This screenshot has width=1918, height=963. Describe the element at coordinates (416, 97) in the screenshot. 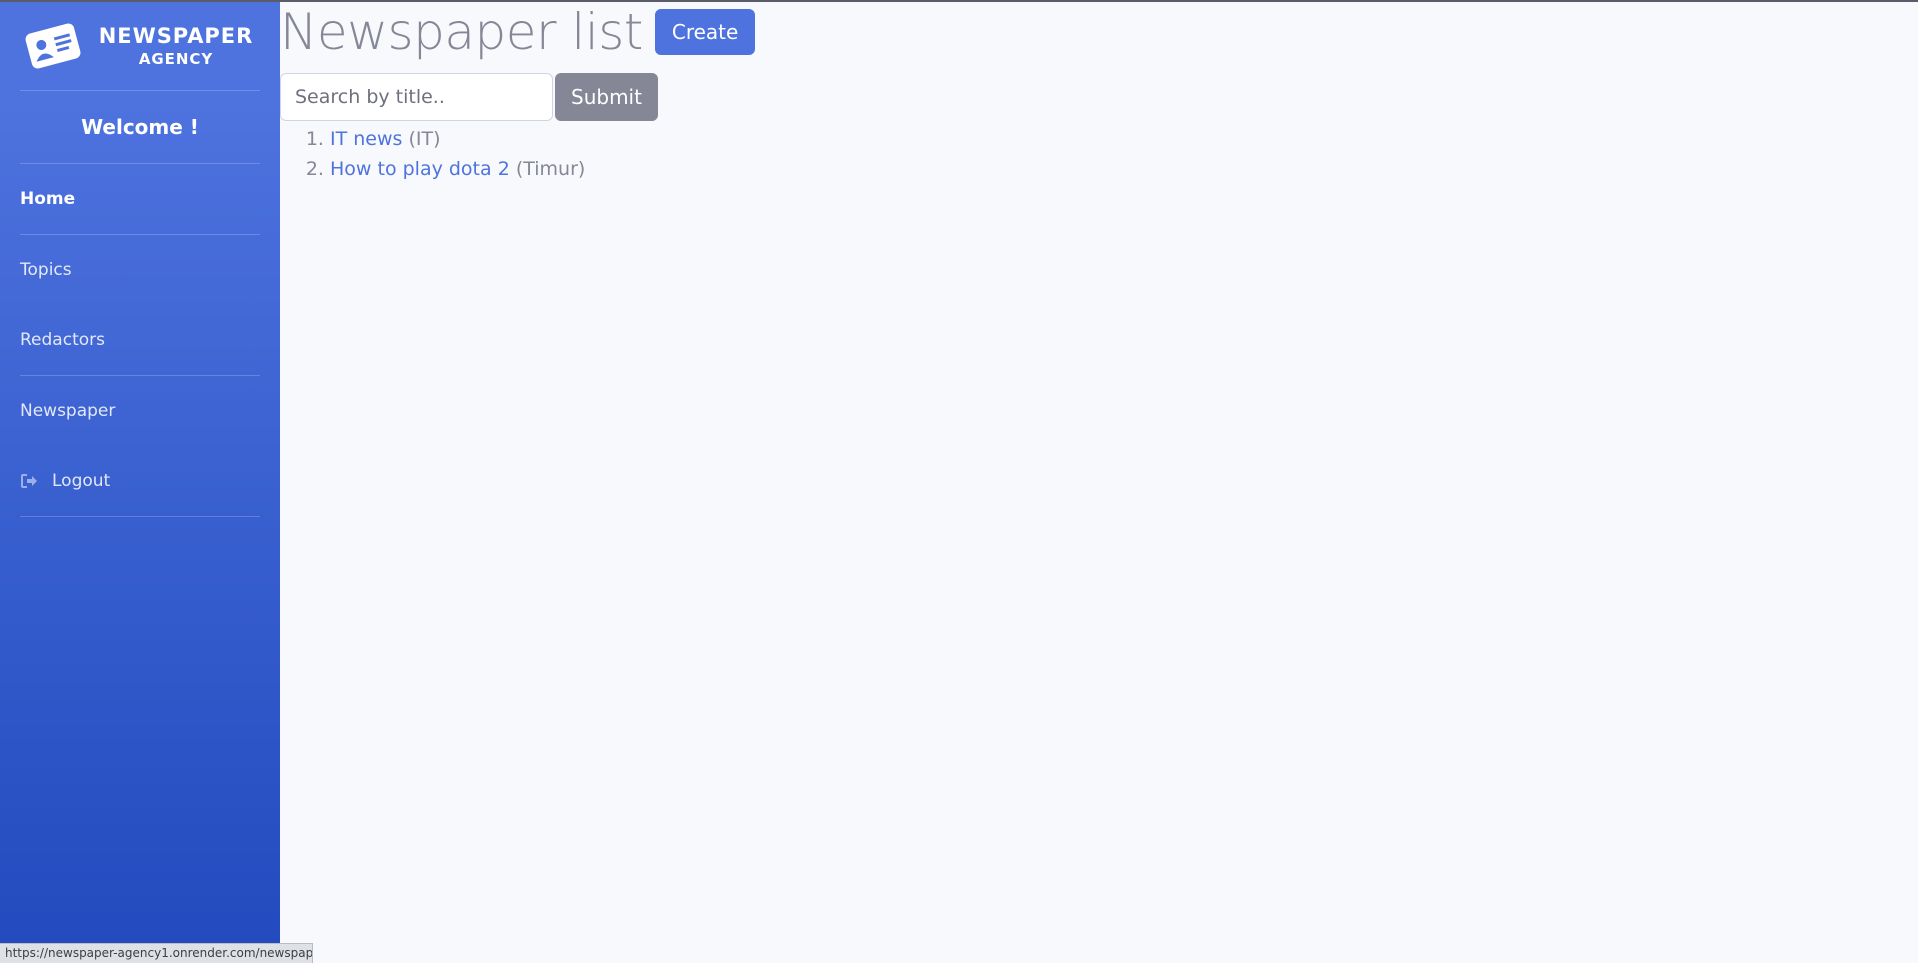

I see `search-input` at that location.